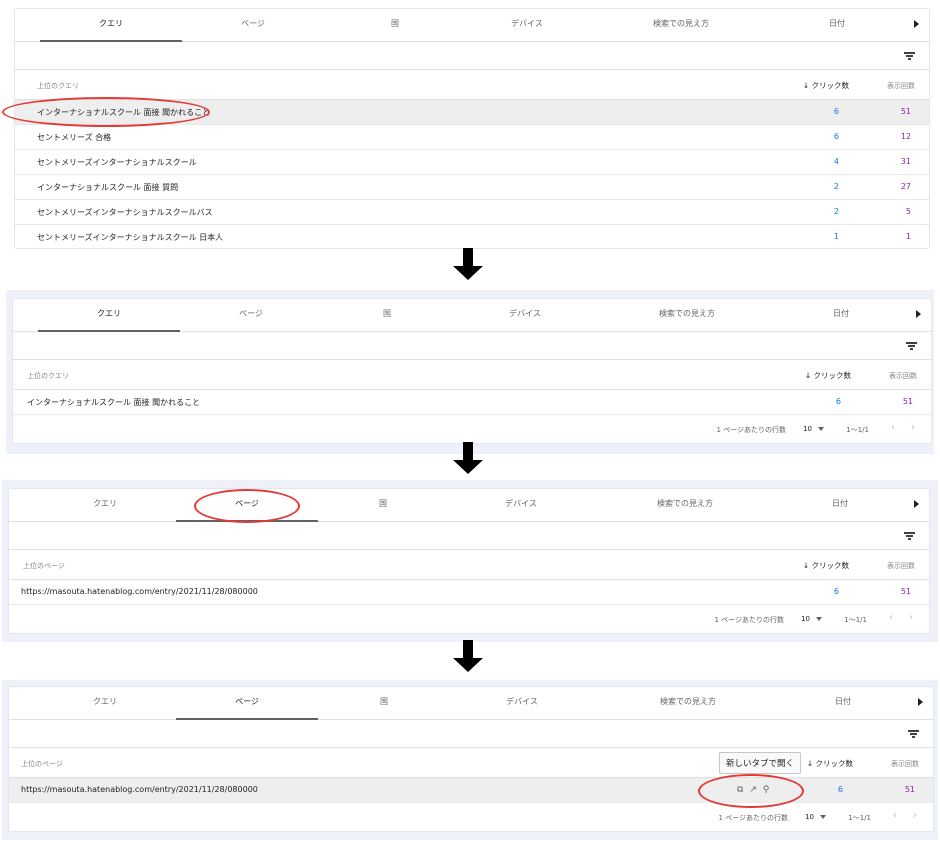 Image resolution: width=940 pixels, height=843 pixels. Describe the element at coordinates (472, 187) in the screenshot. I see `table-row: インターナショナルスクール 面接 質問 2 27` at that location.